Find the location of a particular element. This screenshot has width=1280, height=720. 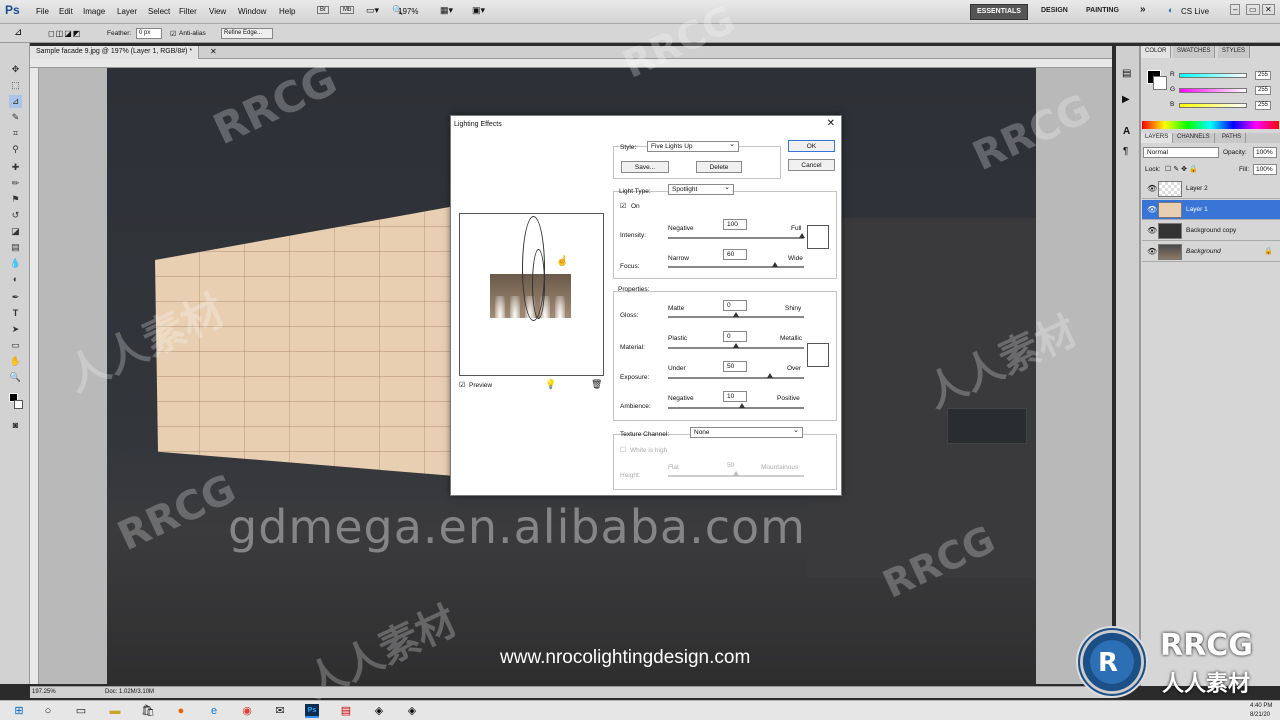

workspace-painting: PAINTING is located at coordinates (1102, 12).